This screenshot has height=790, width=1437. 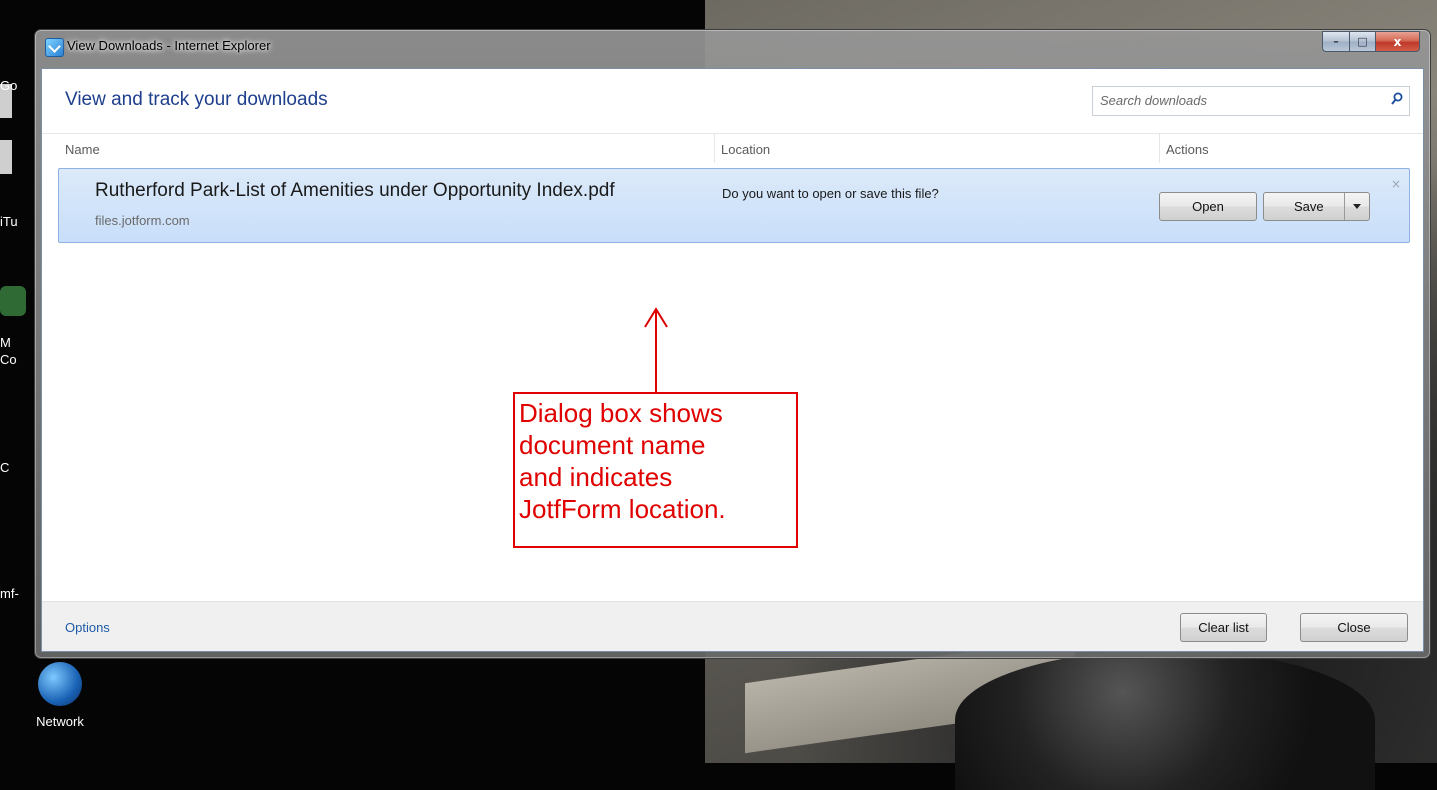 I want to click on search-input, so click(x=1235, y=100).